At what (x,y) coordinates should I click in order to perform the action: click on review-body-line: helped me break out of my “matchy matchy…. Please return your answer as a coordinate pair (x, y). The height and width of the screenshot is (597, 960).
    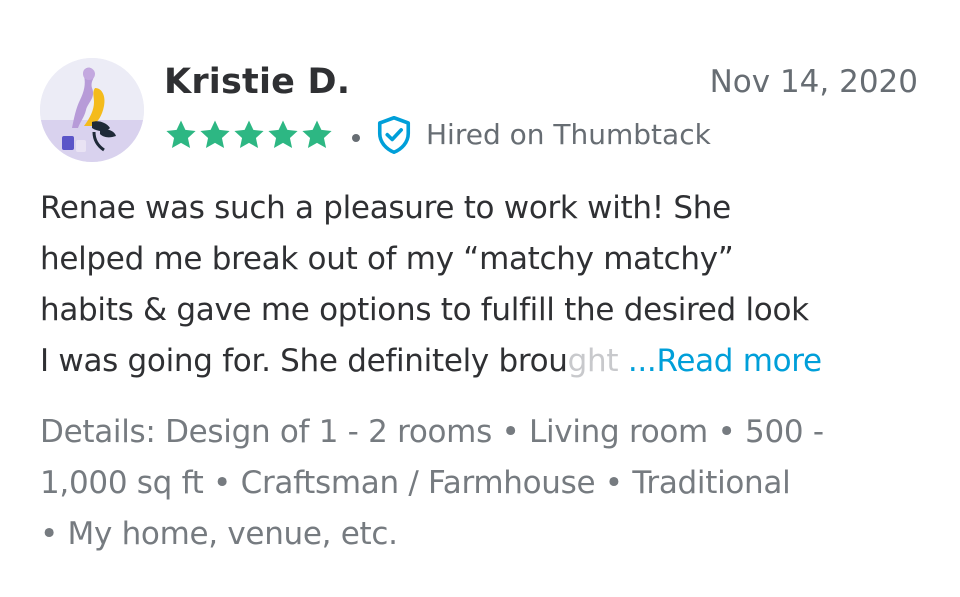
    Looking at the image, I should click on (387, 259).